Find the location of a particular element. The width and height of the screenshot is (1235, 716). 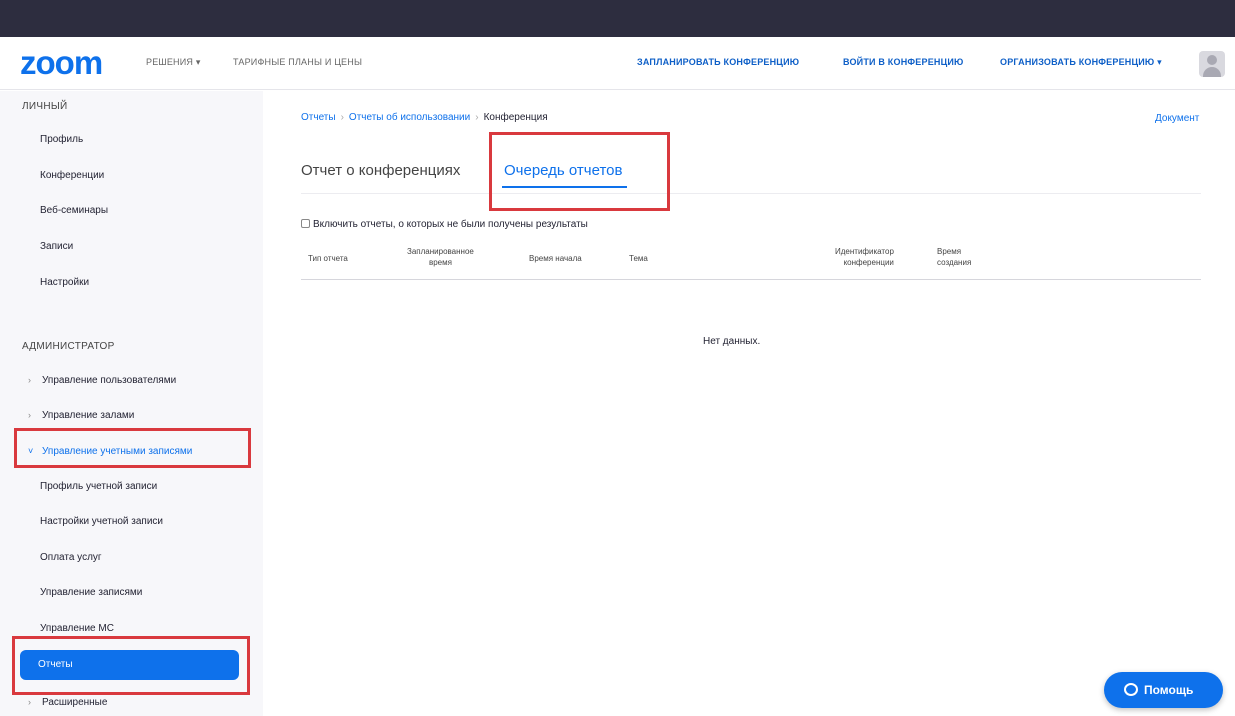

sidebar-item-recording-management: Управление записями is located at coordinates (91, 592).